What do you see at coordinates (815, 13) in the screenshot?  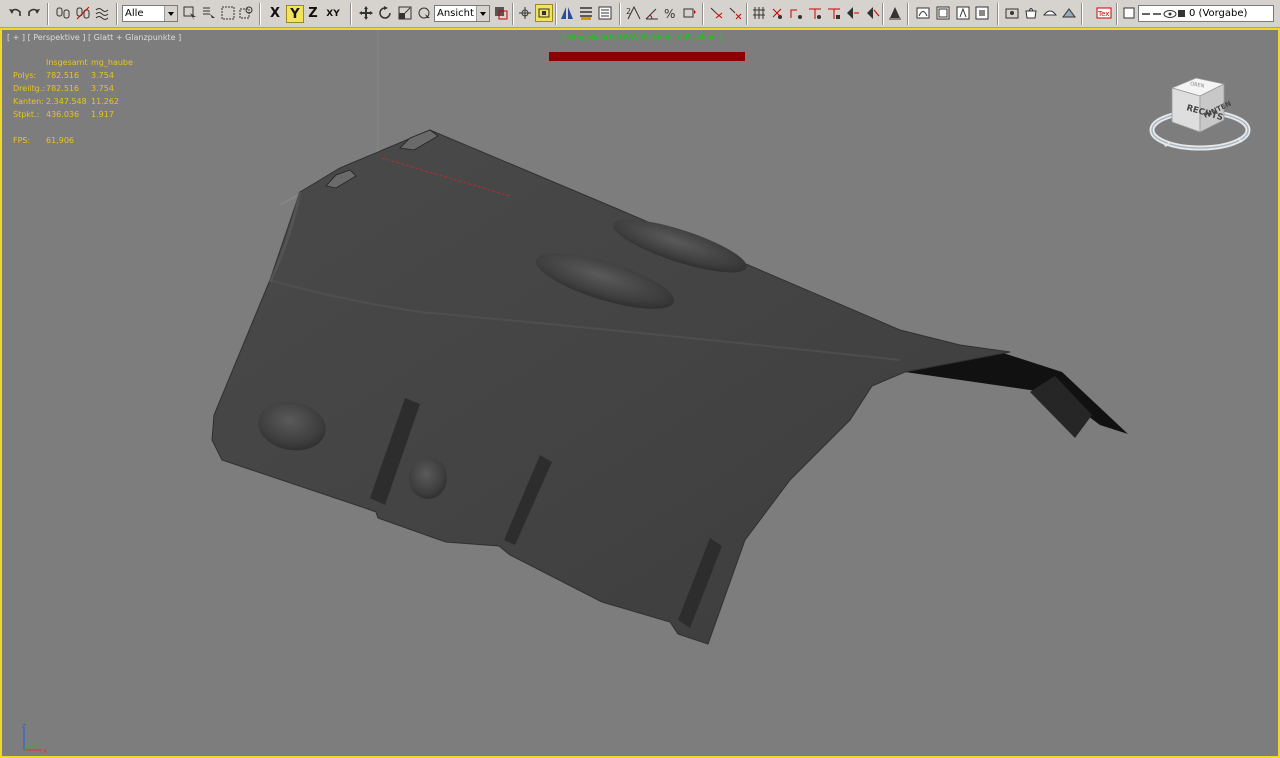 I see `snap-edge-icon` at bounding box center [815, 13].